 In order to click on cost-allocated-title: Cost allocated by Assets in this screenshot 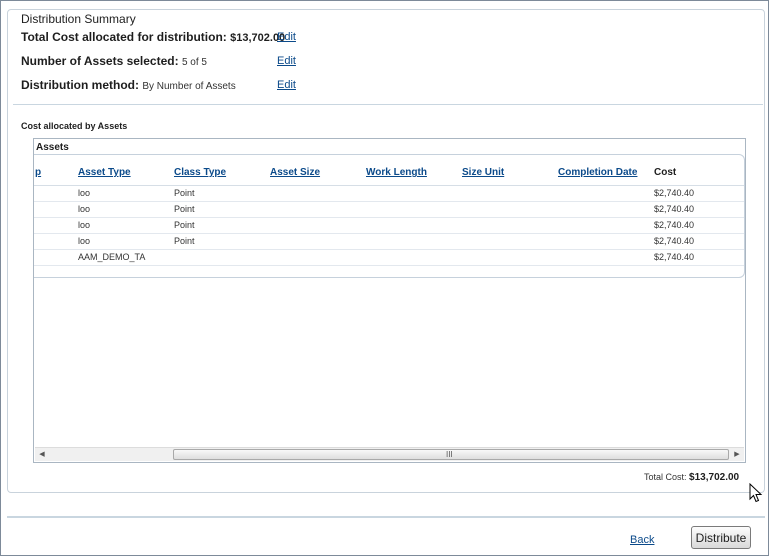, I will do `click(74, 126)`.